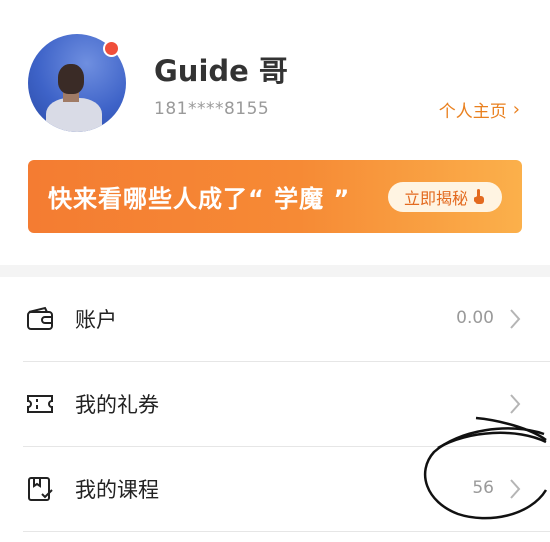  Describe the element at coordinates (472, 112) in the screenshot. I see `personal-homepage-label: 个人主页` at that location.